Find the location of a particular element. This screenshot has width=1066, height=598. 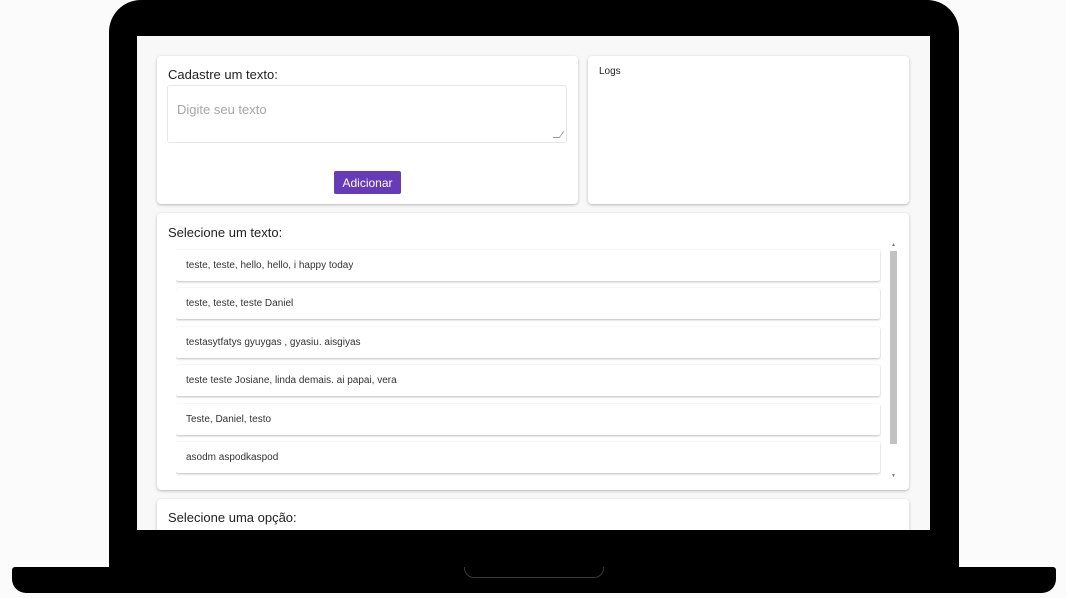

list-item: testasytfatys gyuygas , gyasiu. aisgiyas is located at coordinates (528, 342).